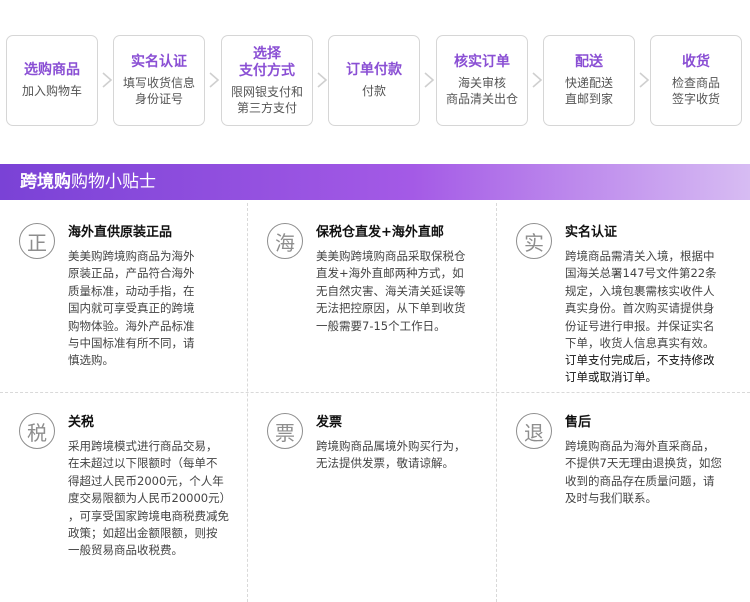  Describe the element at coordinates (695, 91) in the screenshot. I see `step-desc: 检查商品 签字收货` at that location.